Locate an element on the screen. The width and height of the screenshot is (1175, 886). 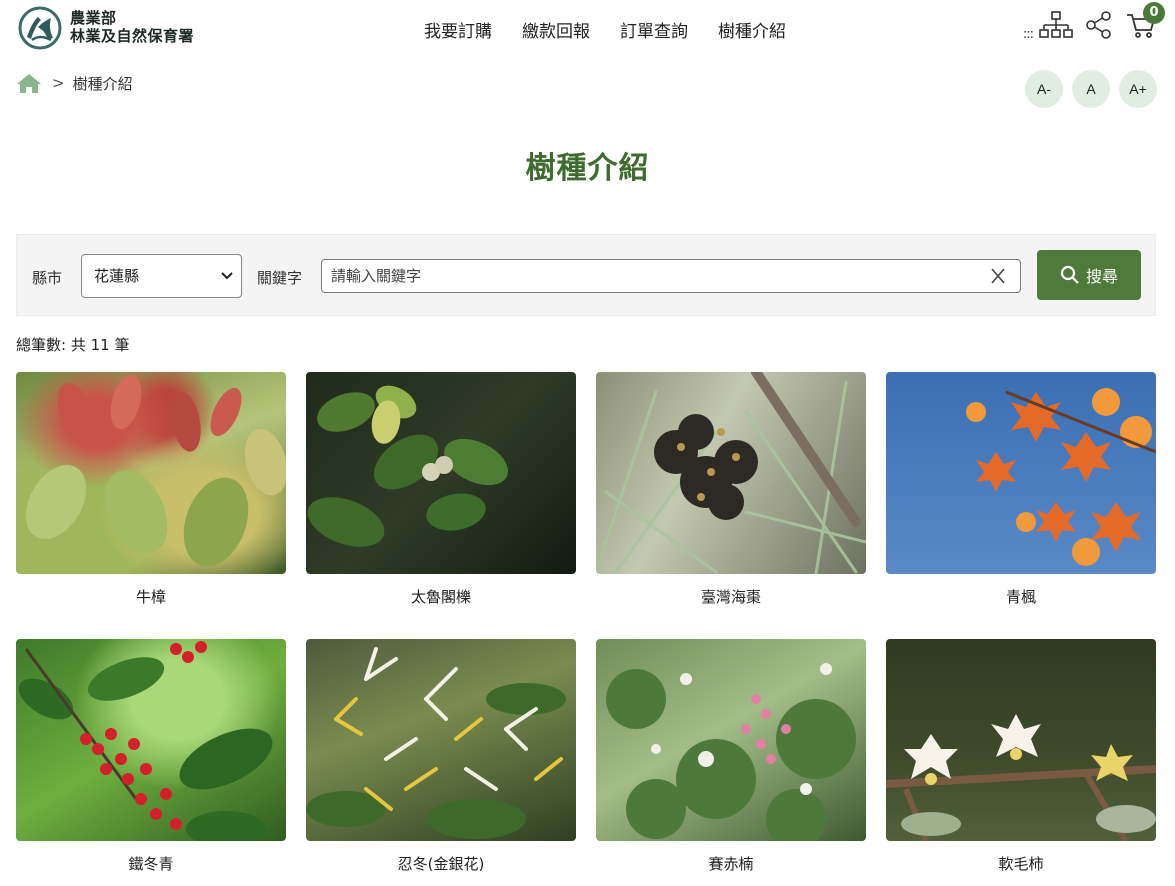
tree-card: 青楓 is located at coordinates (1021, 489).